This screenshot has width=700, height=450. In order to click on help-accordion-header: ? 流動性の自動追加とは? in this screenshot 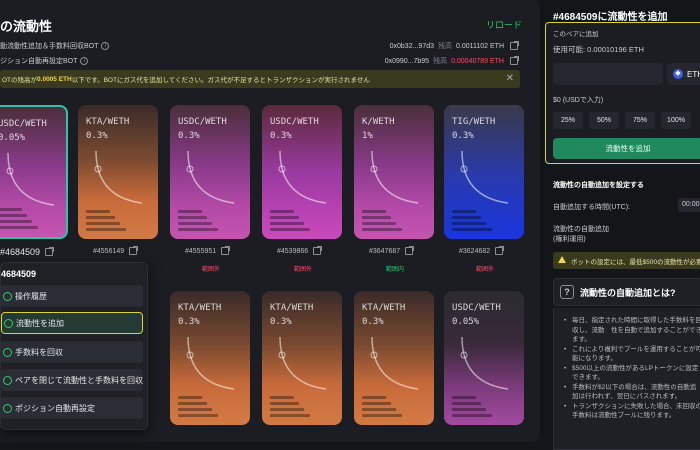, I will do `click(626, 292)`.